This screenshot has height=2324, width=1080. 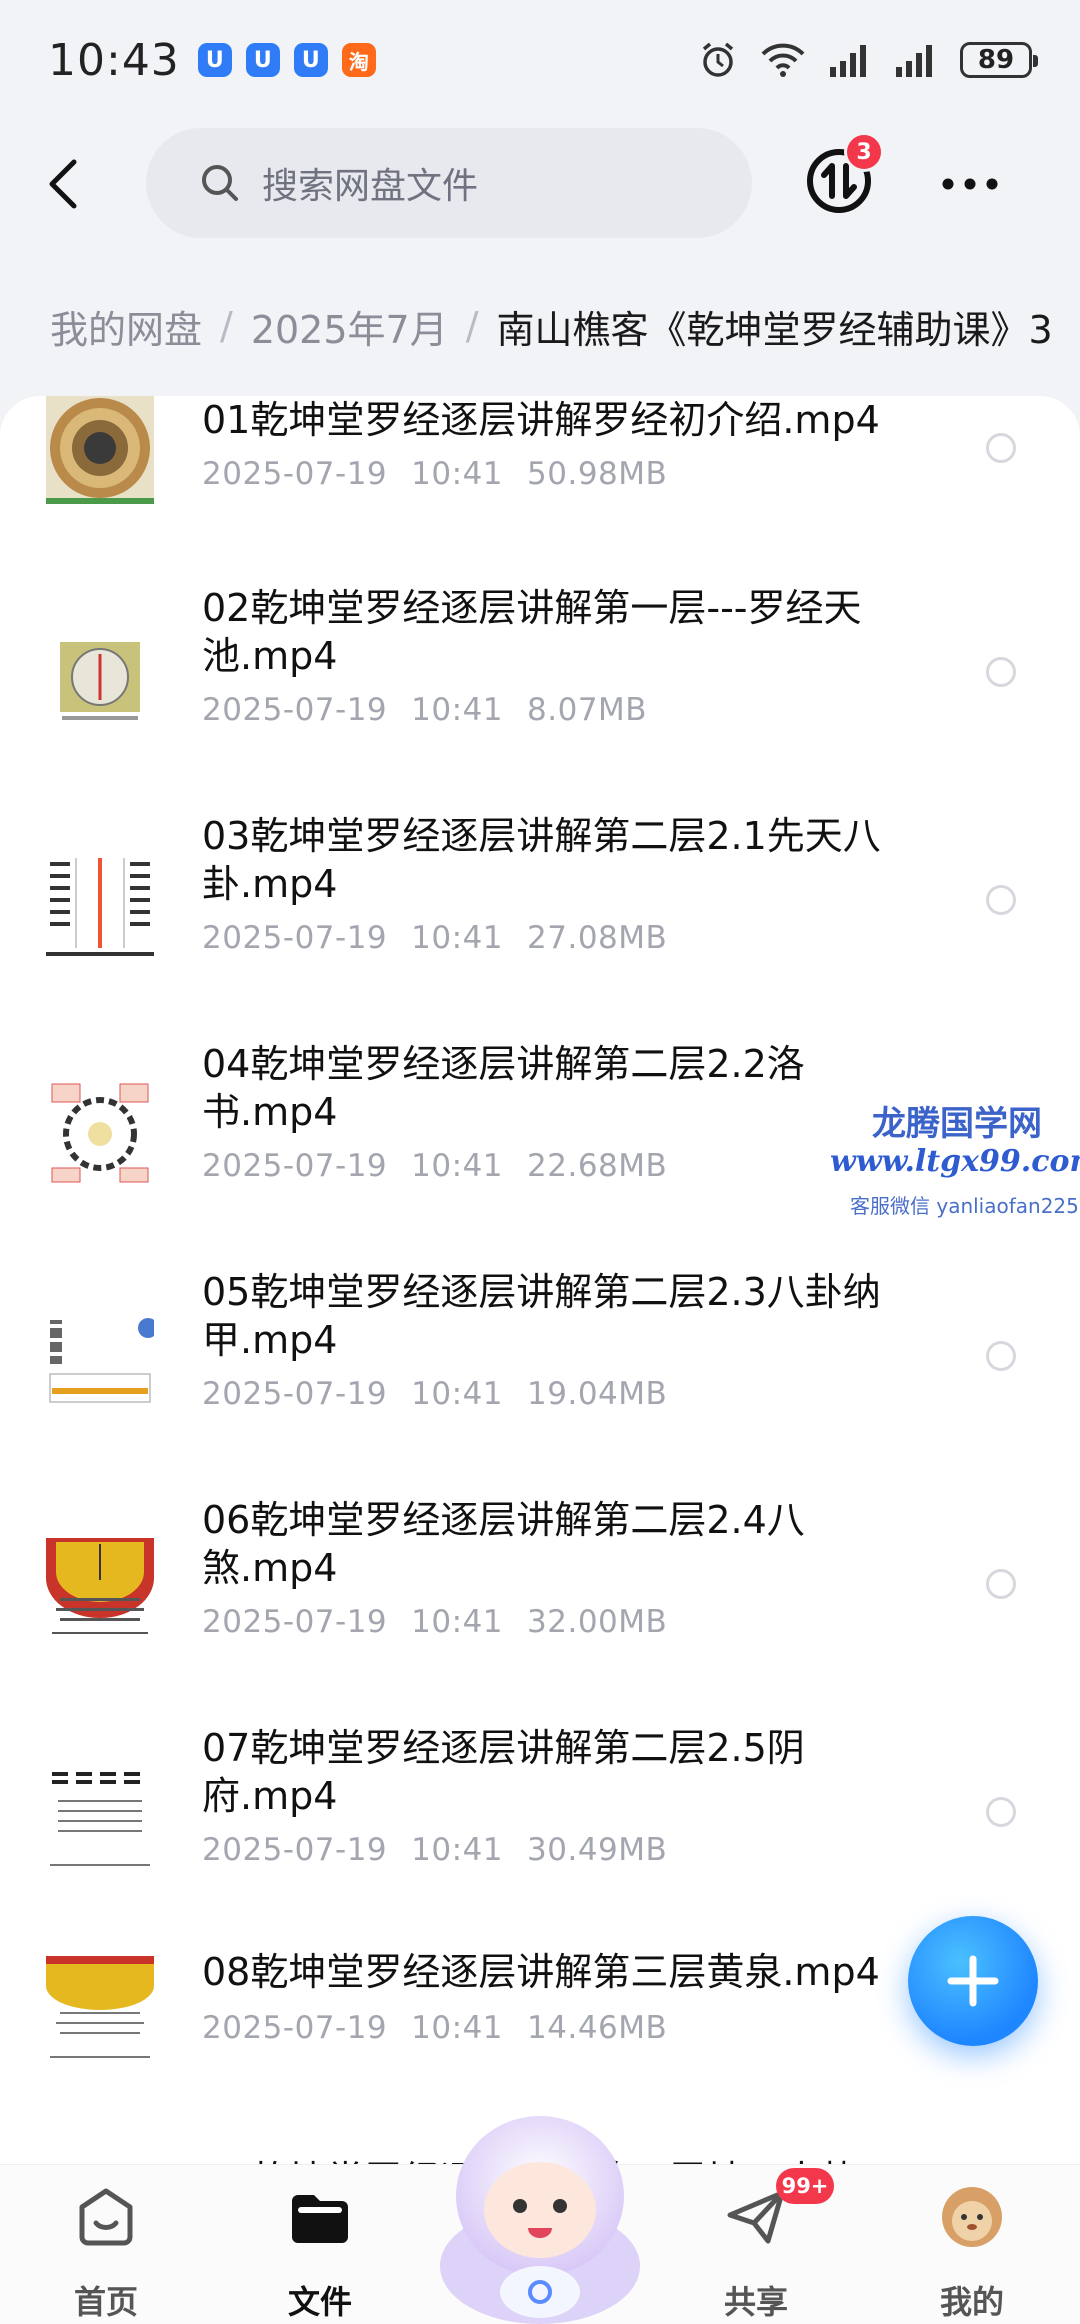 I want to click on watermark-title: 龙腾国学网, so click(x=957, y=1124).